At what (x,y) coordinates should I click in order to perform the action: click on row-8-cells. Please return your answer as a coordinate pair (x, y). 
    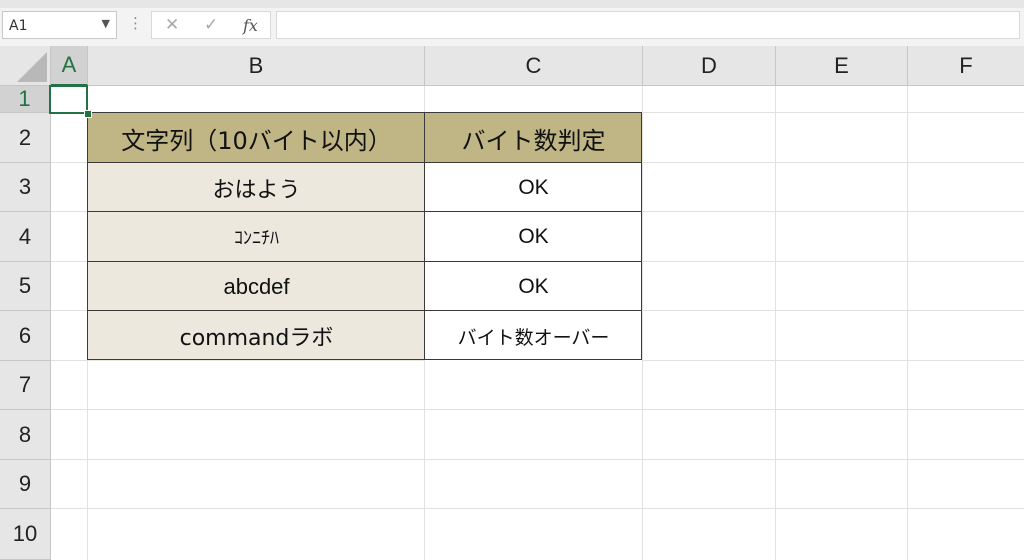
    Looking at the image, I should click on (537, 435).